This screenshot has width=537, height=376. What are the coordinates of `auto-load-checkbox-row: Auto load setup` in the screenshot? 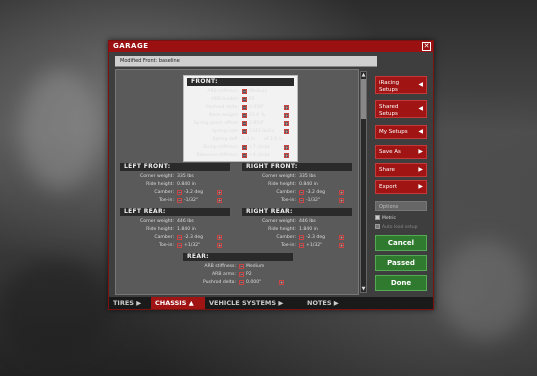 It's located at (396, 227).